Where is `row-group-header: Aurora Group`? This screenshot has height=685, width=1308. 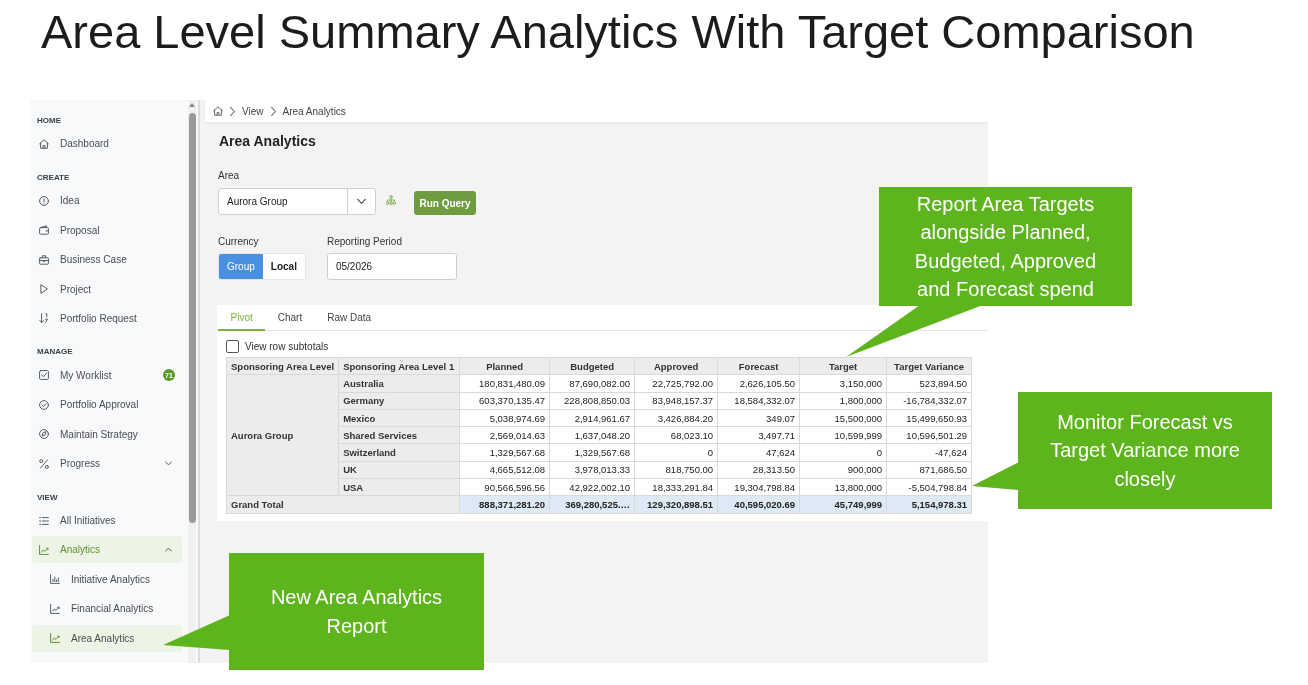 row-group-header: Aurora Group is located at coordinates (282, 435).